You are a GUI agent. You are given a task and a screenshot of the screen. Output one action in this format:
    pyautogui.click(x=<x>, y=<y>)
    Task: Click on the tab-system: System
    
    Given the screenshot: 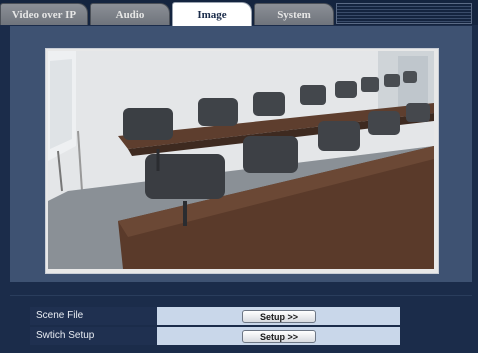 What is the action you would take?
    pyautogui.click(x=294, y=14)
    